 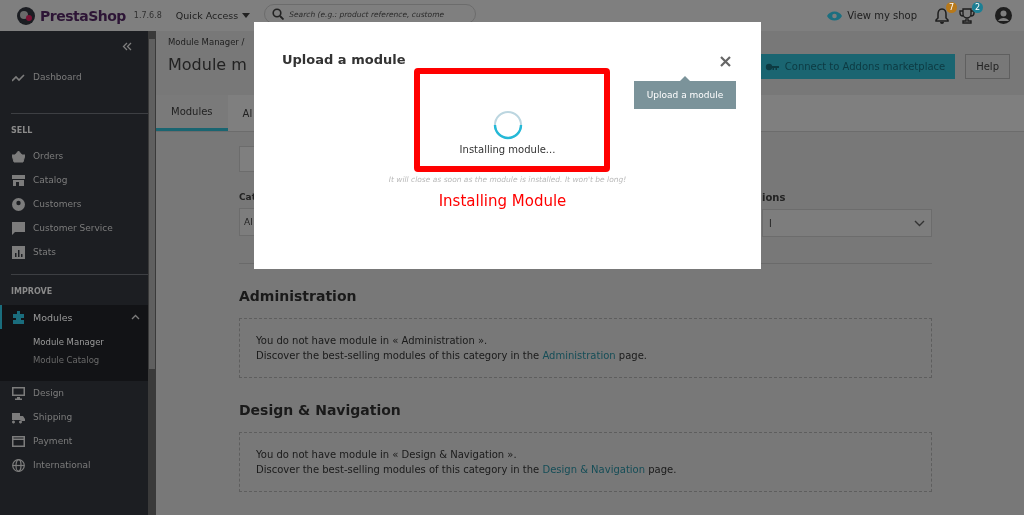 I want to click on sidebar-subitem: Module Catalog, so click(x=90, y=364).